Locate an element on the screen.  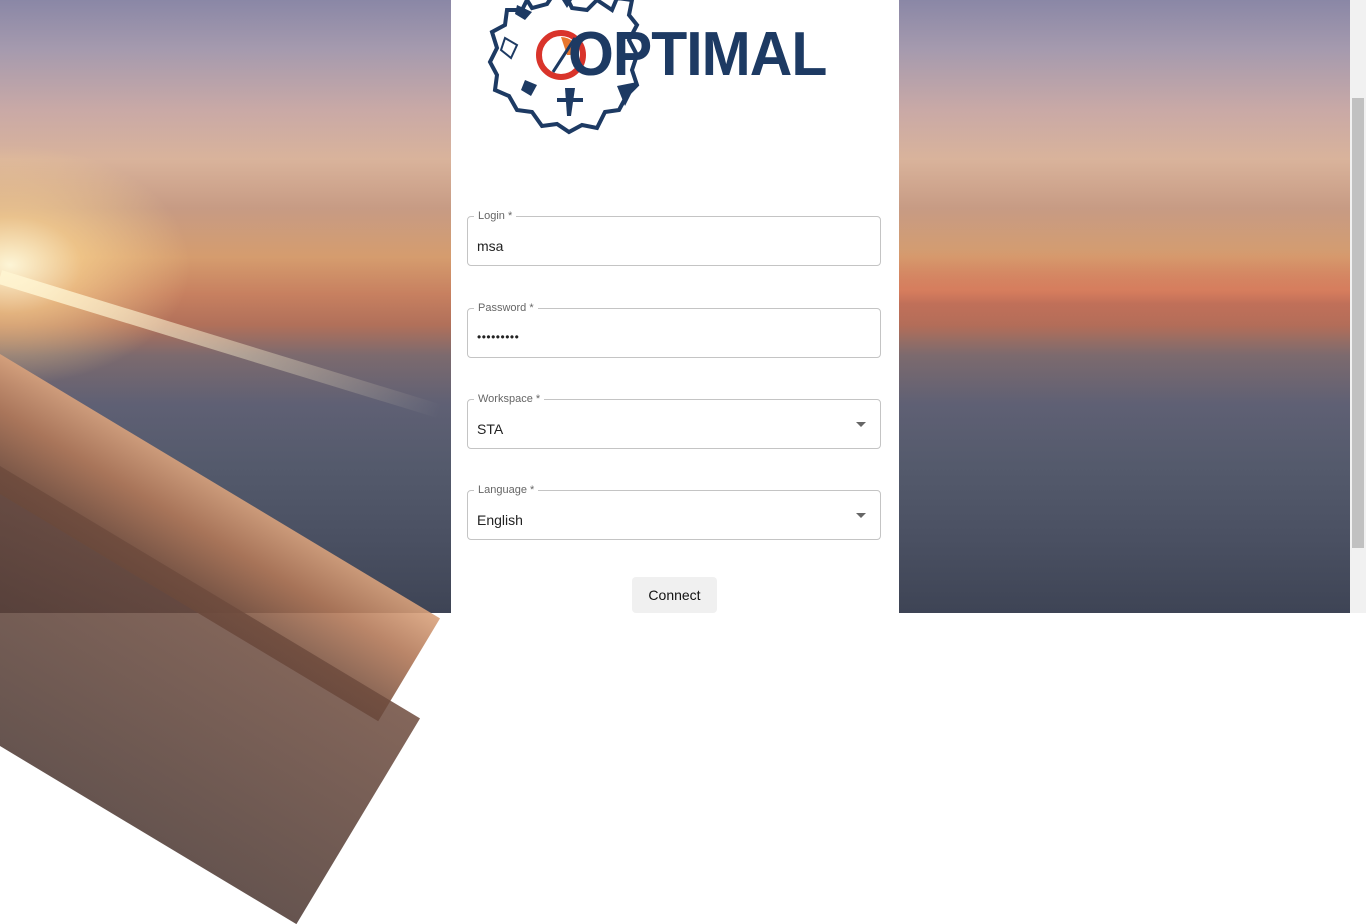
connect-button: Connect is located at coordinates (674, 595).